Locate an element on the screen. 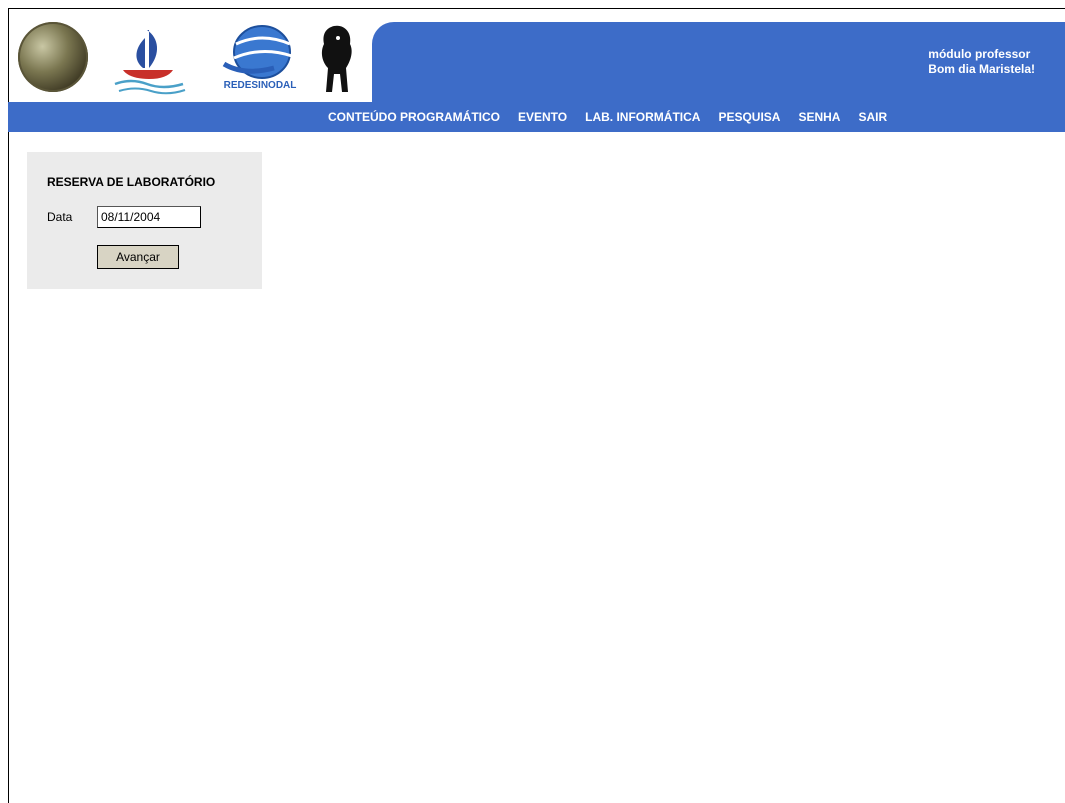  greeting-text: Bom dia Maristela! is located at coordinates (981, 69).